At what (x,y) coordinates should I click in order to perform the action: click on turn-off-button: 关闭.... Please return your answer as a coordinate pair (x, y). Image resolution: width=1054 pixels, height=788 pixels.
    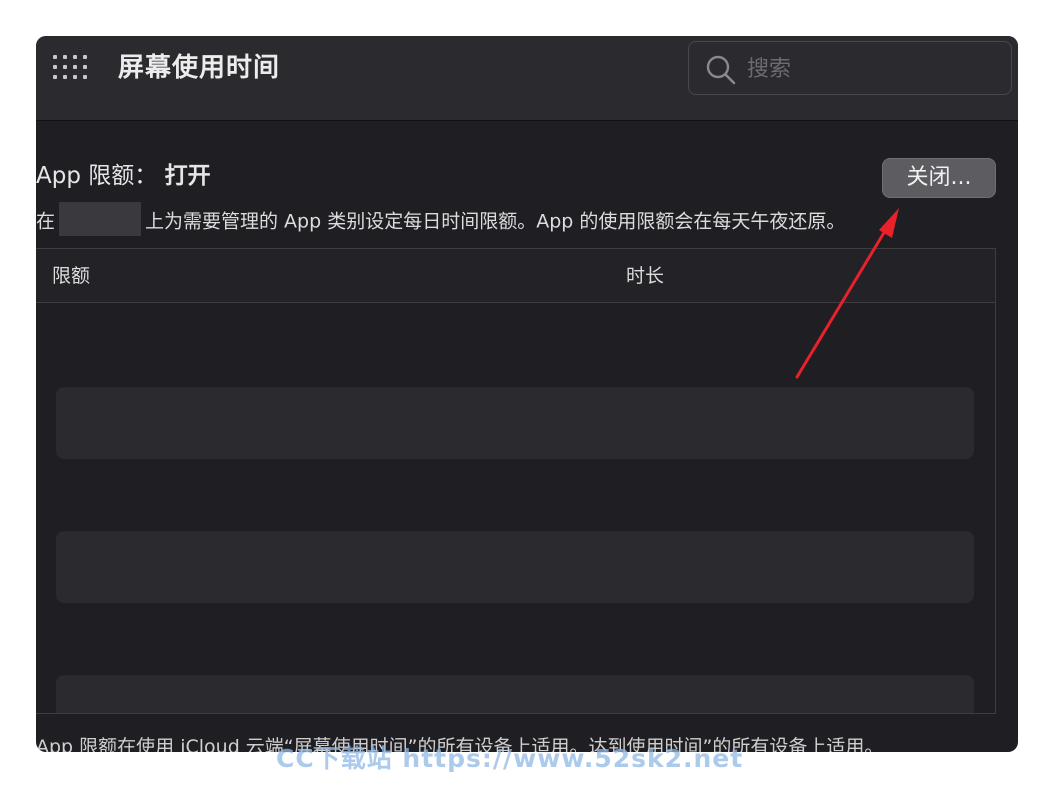
    Looking at the image, I should click on (939, 178).